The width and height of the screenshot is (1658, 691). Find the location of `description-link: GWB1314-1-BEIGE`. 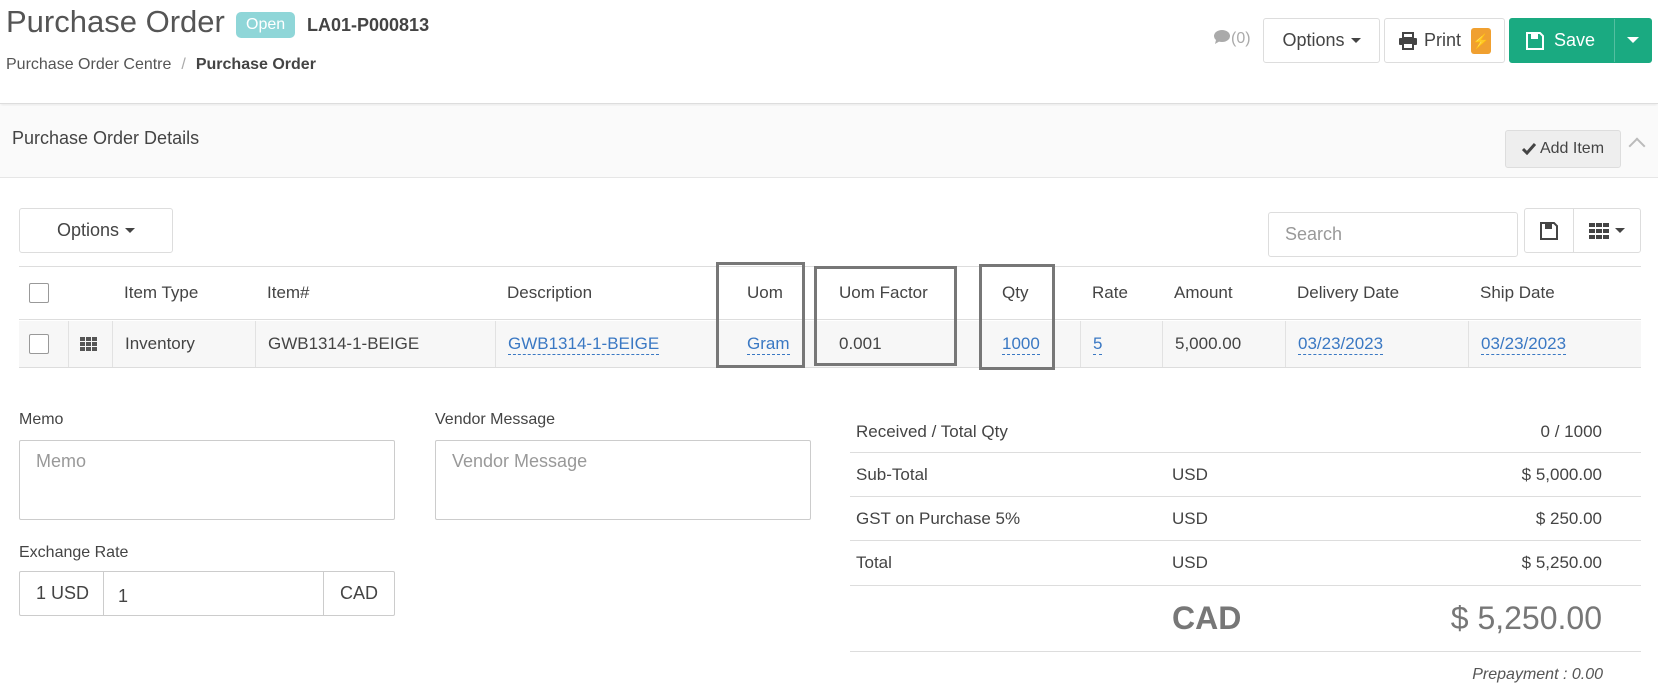

description-link: GWB1314-1-BEIGE is located at coordinates (584, 344).